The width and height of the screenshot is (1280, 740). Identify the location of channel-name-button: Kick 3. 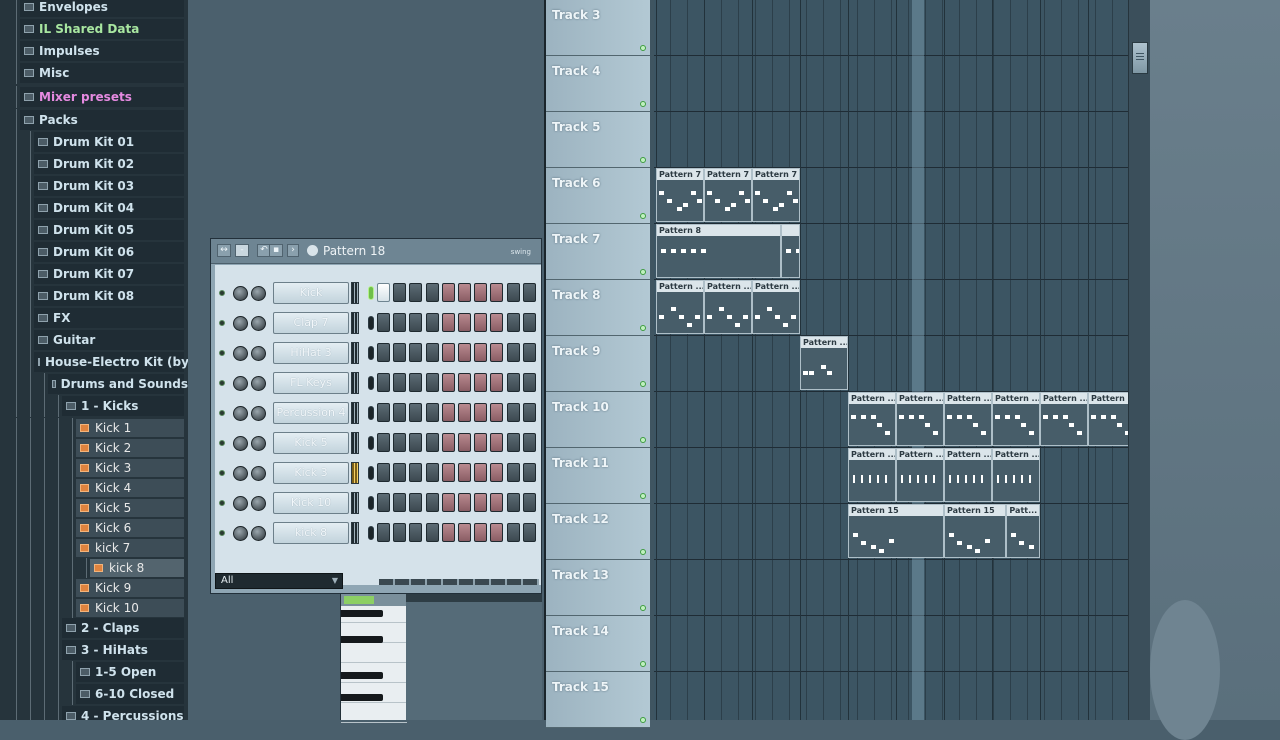
(311, 473).